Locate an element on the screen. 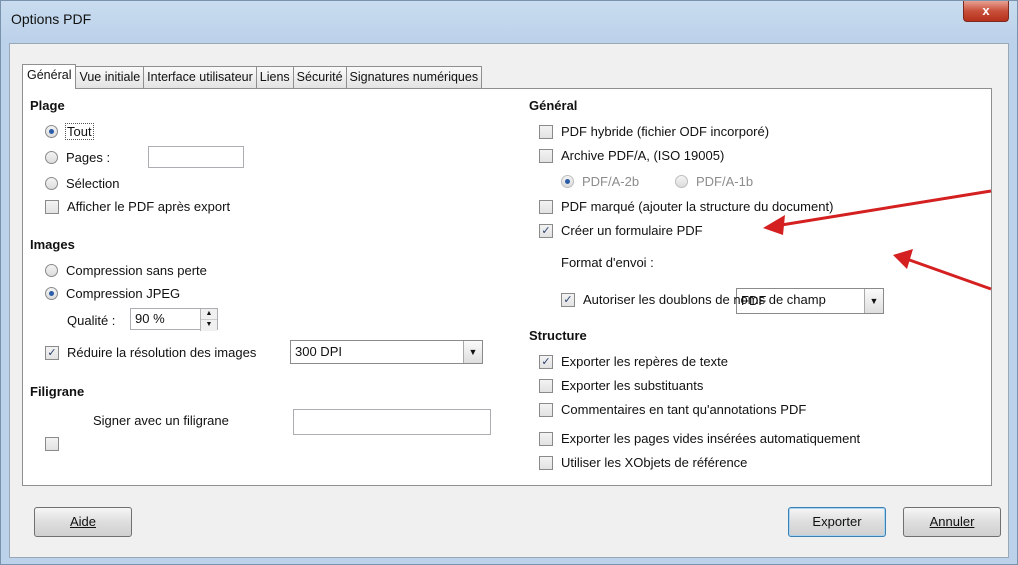 The height and width of the screenshot is (565, 1018). radio-sans-perte-label: Compression sans perte is located at coordinates (136, 270).